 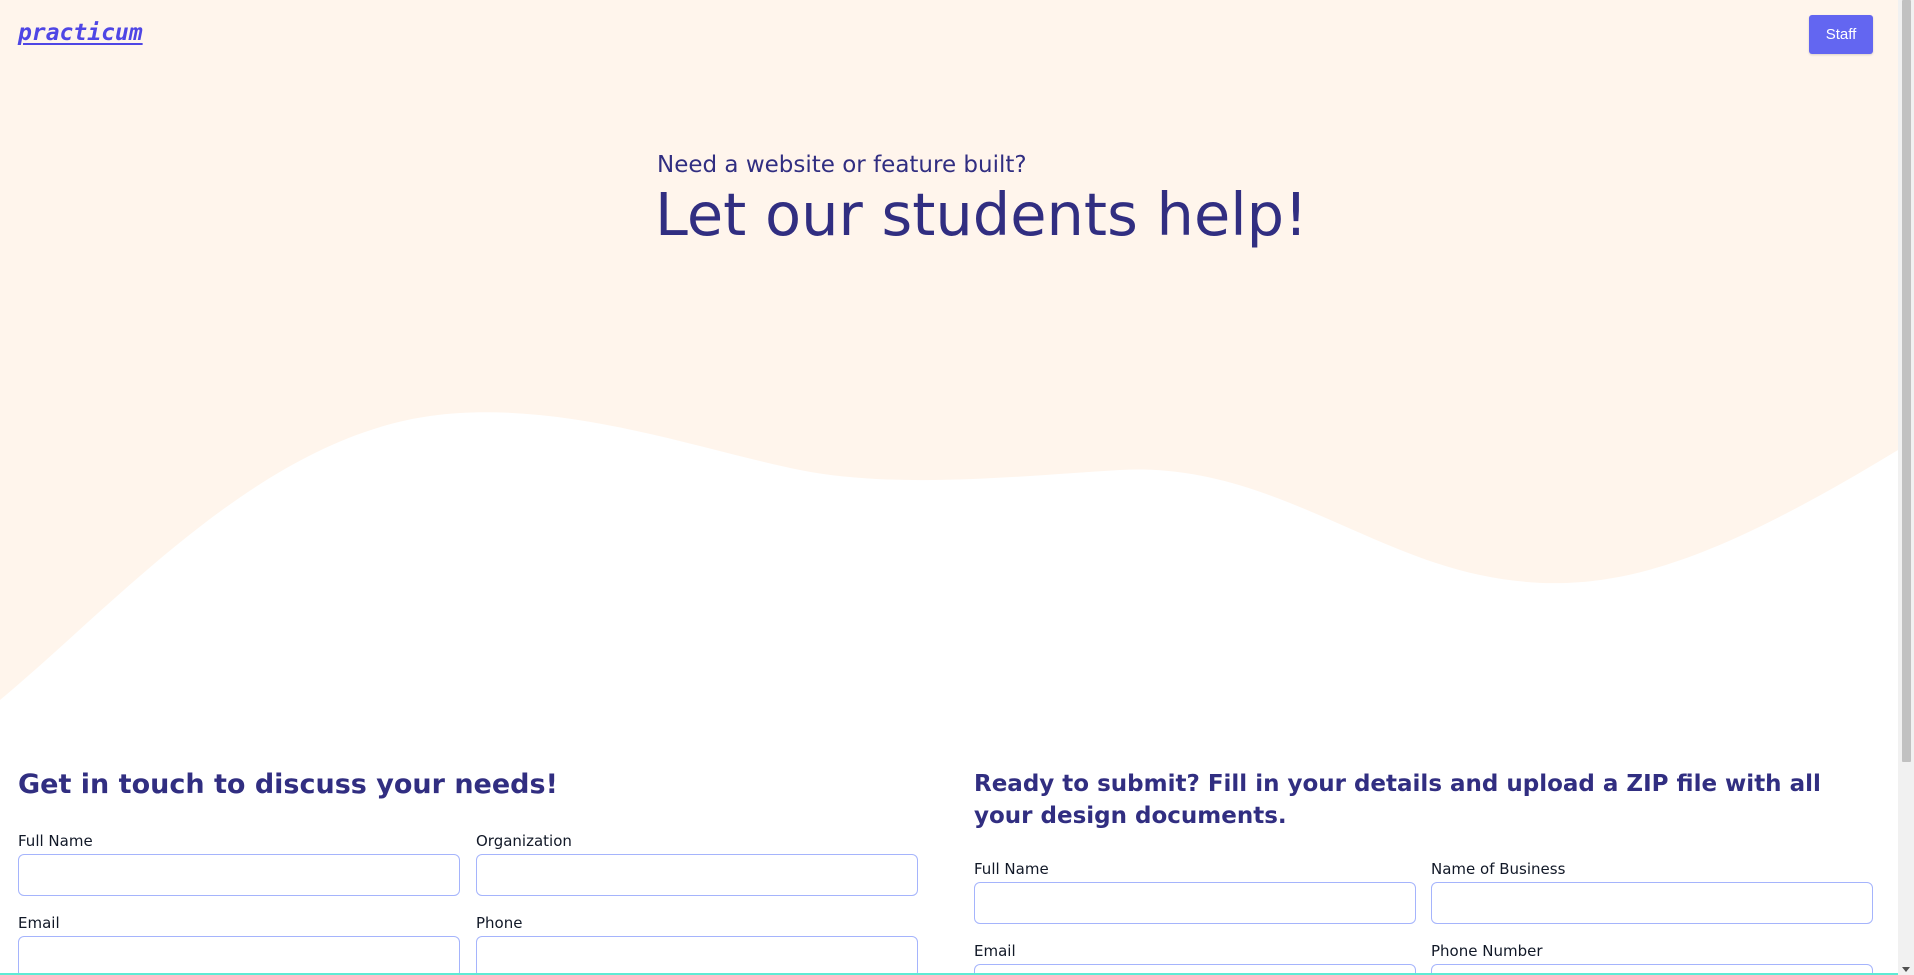 I want to click on contact-full-name-field: Full Name, so click(x=239, y=864).